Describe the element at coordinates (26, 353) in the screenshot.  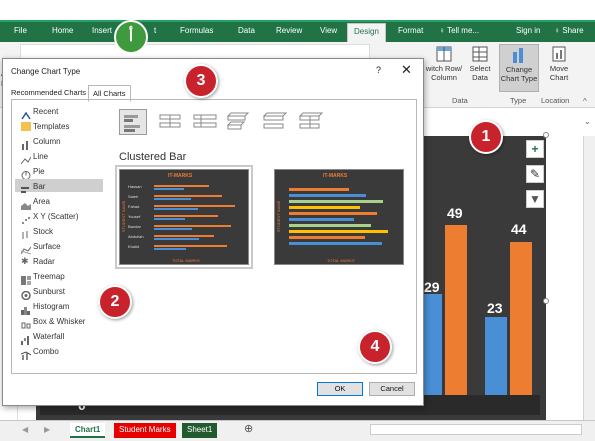
I see `combo-chart-icon` at that location.